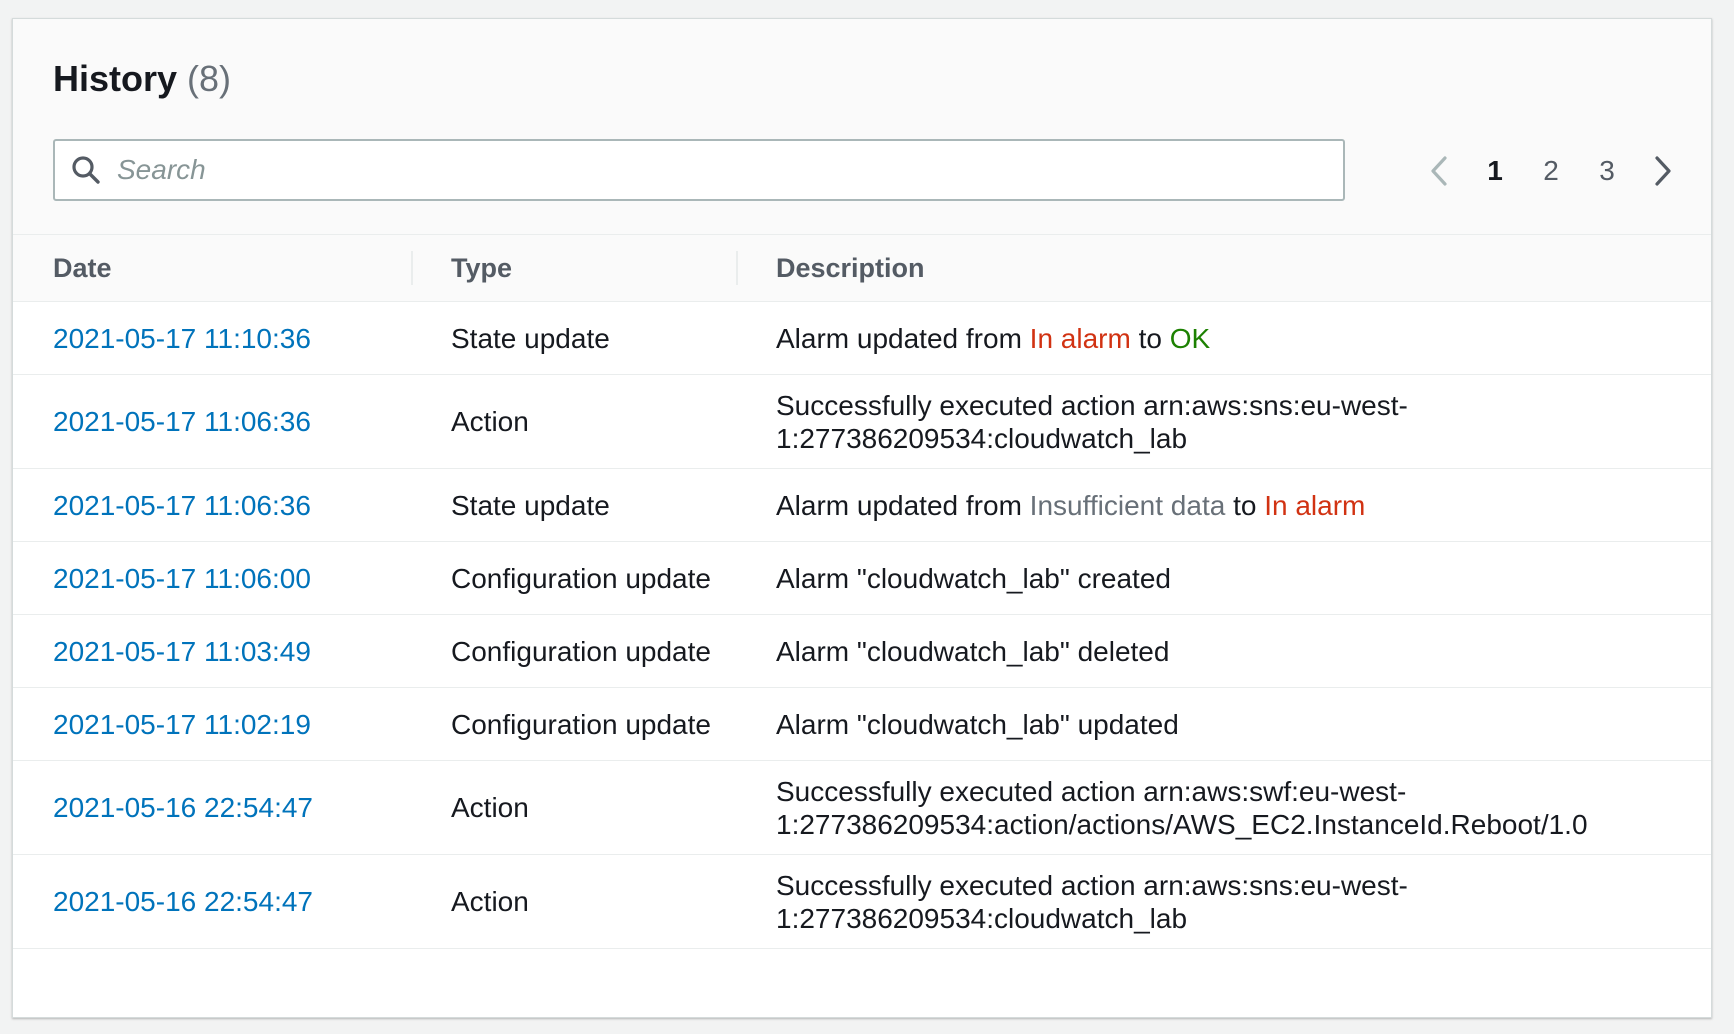 The width and height of the screenshot is (1734, 1034). Describe the element at coordinates (1439, 171) in the screenshot. I see `chevron-left-icon` at that location.